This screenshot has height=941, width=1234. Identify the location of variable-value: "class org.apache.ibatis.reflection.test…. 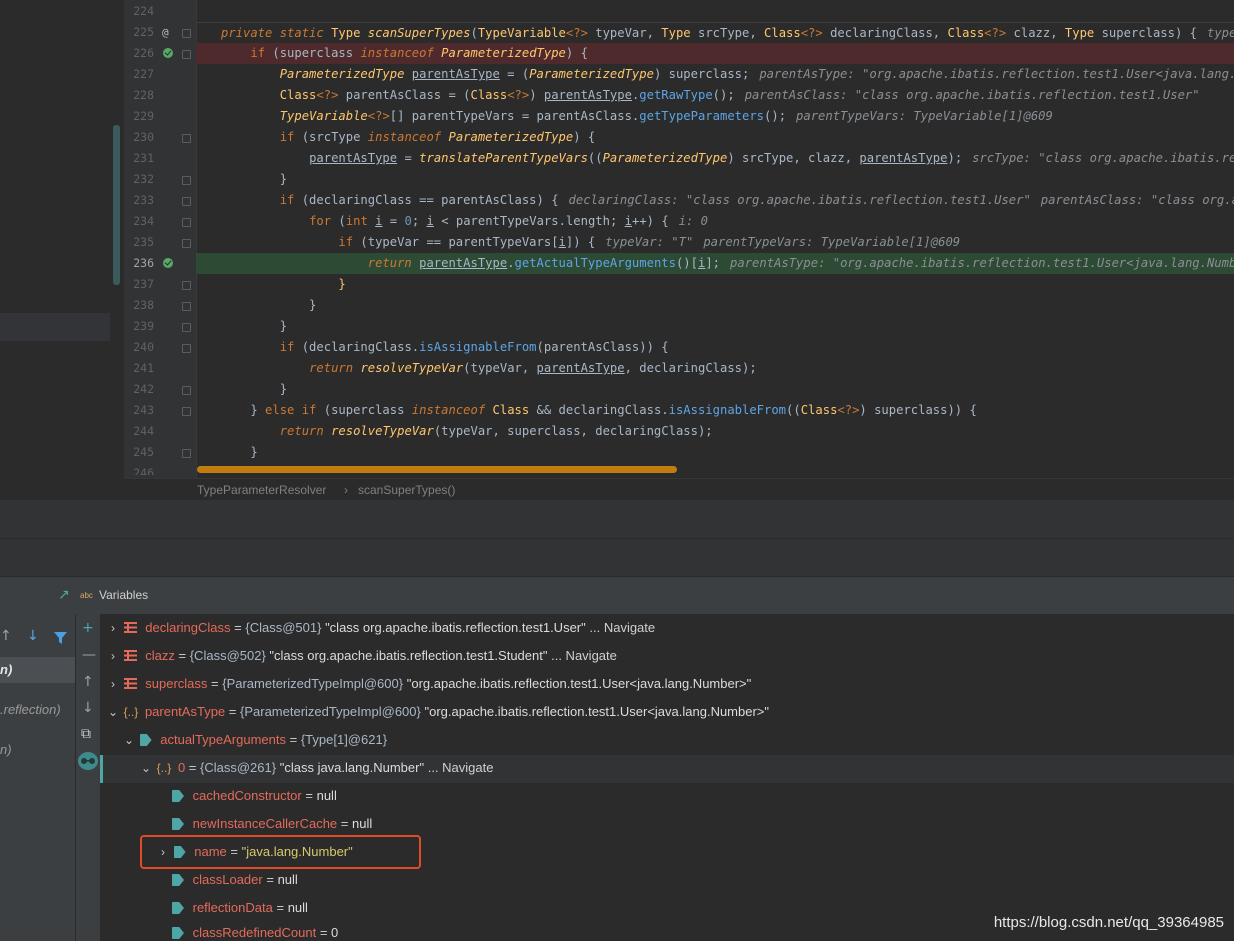
(408, 655).